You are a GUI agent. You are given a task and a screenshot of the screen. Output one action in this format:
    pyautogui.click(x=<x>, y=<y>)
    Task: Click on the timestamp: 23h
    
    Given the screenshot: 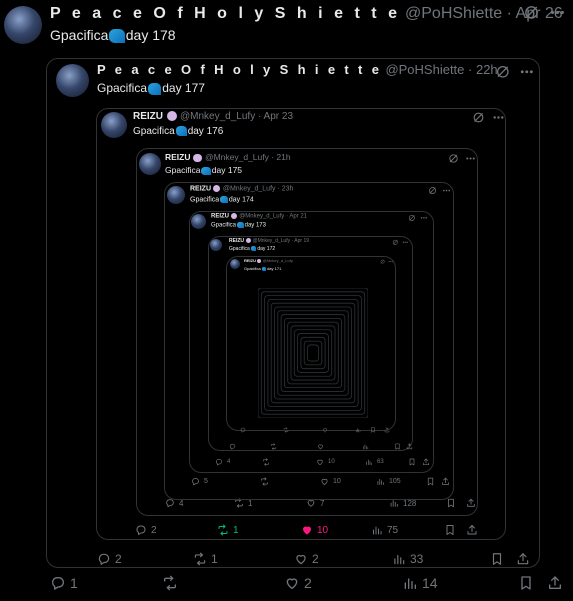 What is the action you would take?
    pyautogui.click(x=288, y=188)
    